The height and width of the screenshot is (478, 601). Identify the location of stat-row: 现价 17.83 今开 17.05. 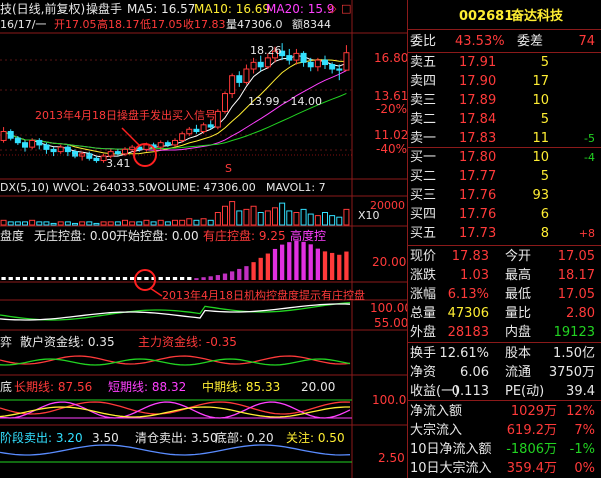
(504, 256).